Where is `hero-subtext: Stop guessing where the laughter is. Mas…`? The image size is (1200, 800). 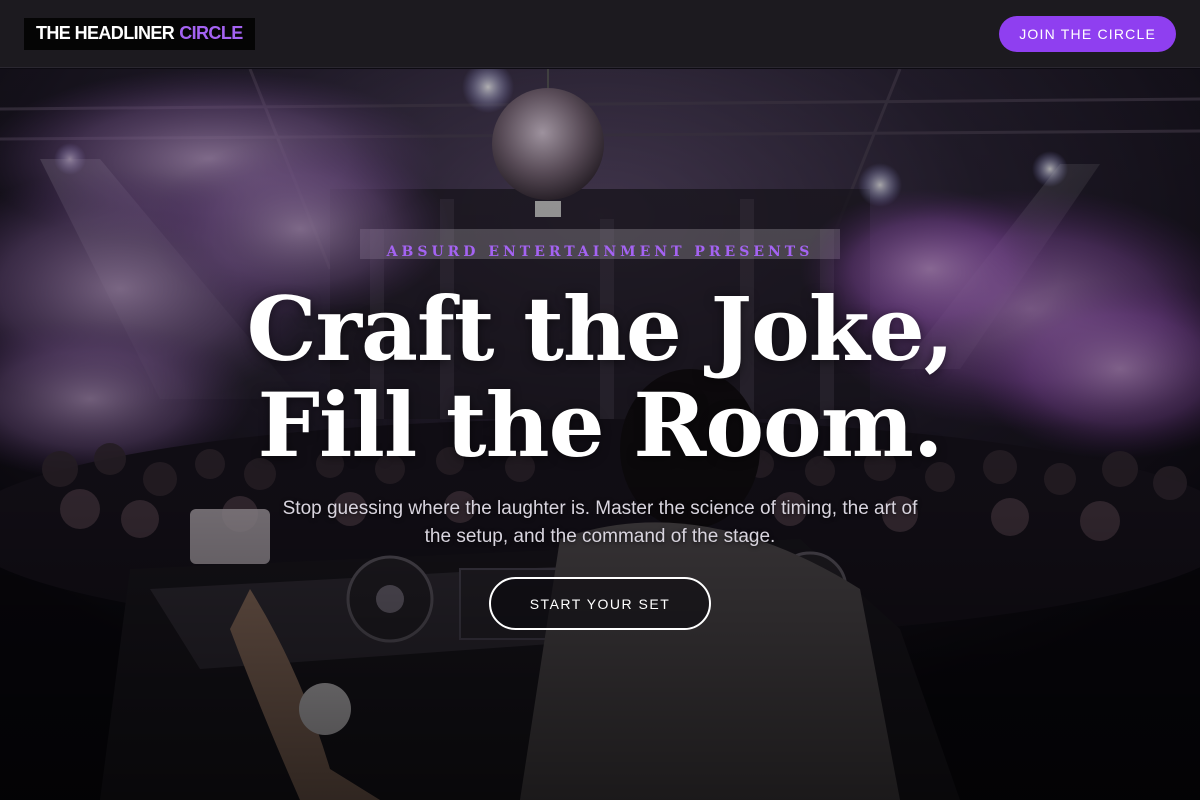 hero-subtext: Stop guessing where the laughter is. Mas… is located at coordinates (600, 522).